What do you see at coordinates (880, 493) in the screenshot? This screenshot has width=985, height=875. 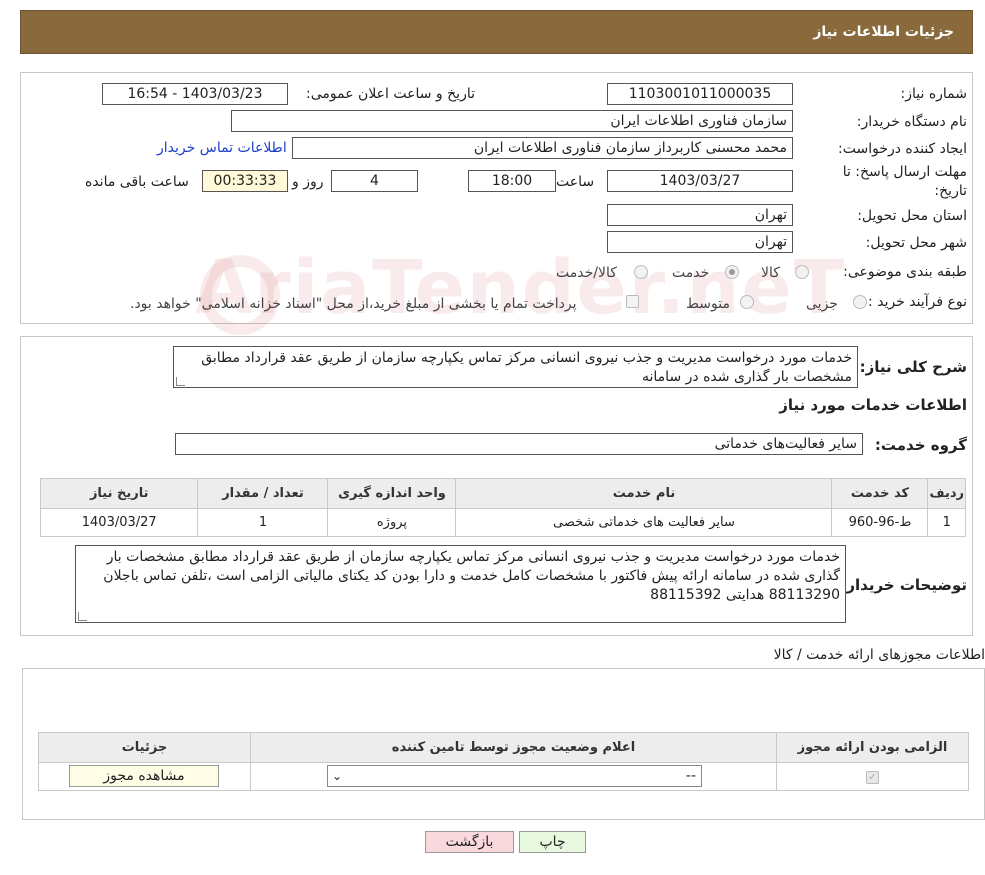 I see `col-code: کد خدمت` at bounding box center [880, 493].